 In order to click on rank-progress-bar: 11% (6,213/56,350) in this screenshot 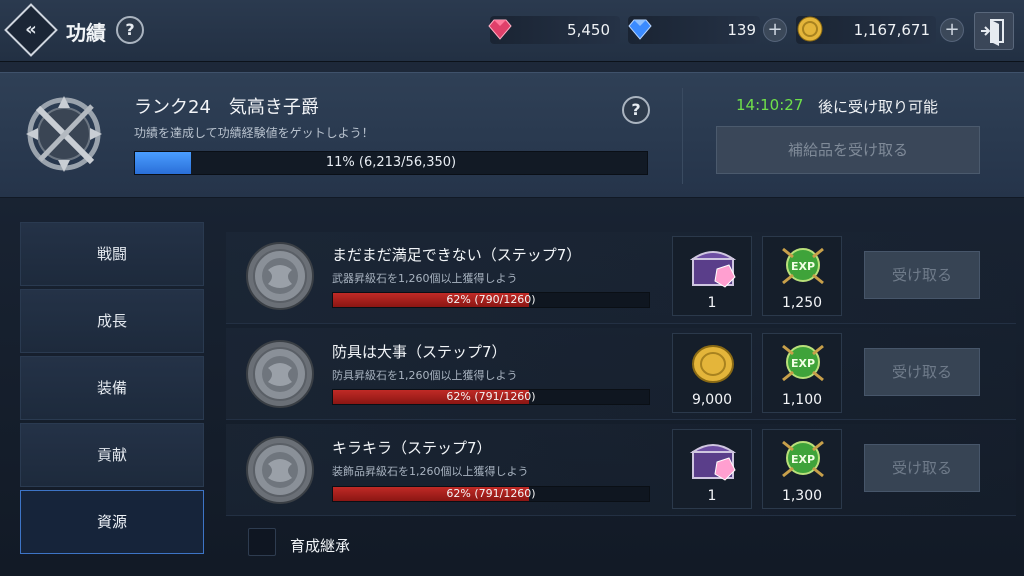, I will do `click(391, 163)`.